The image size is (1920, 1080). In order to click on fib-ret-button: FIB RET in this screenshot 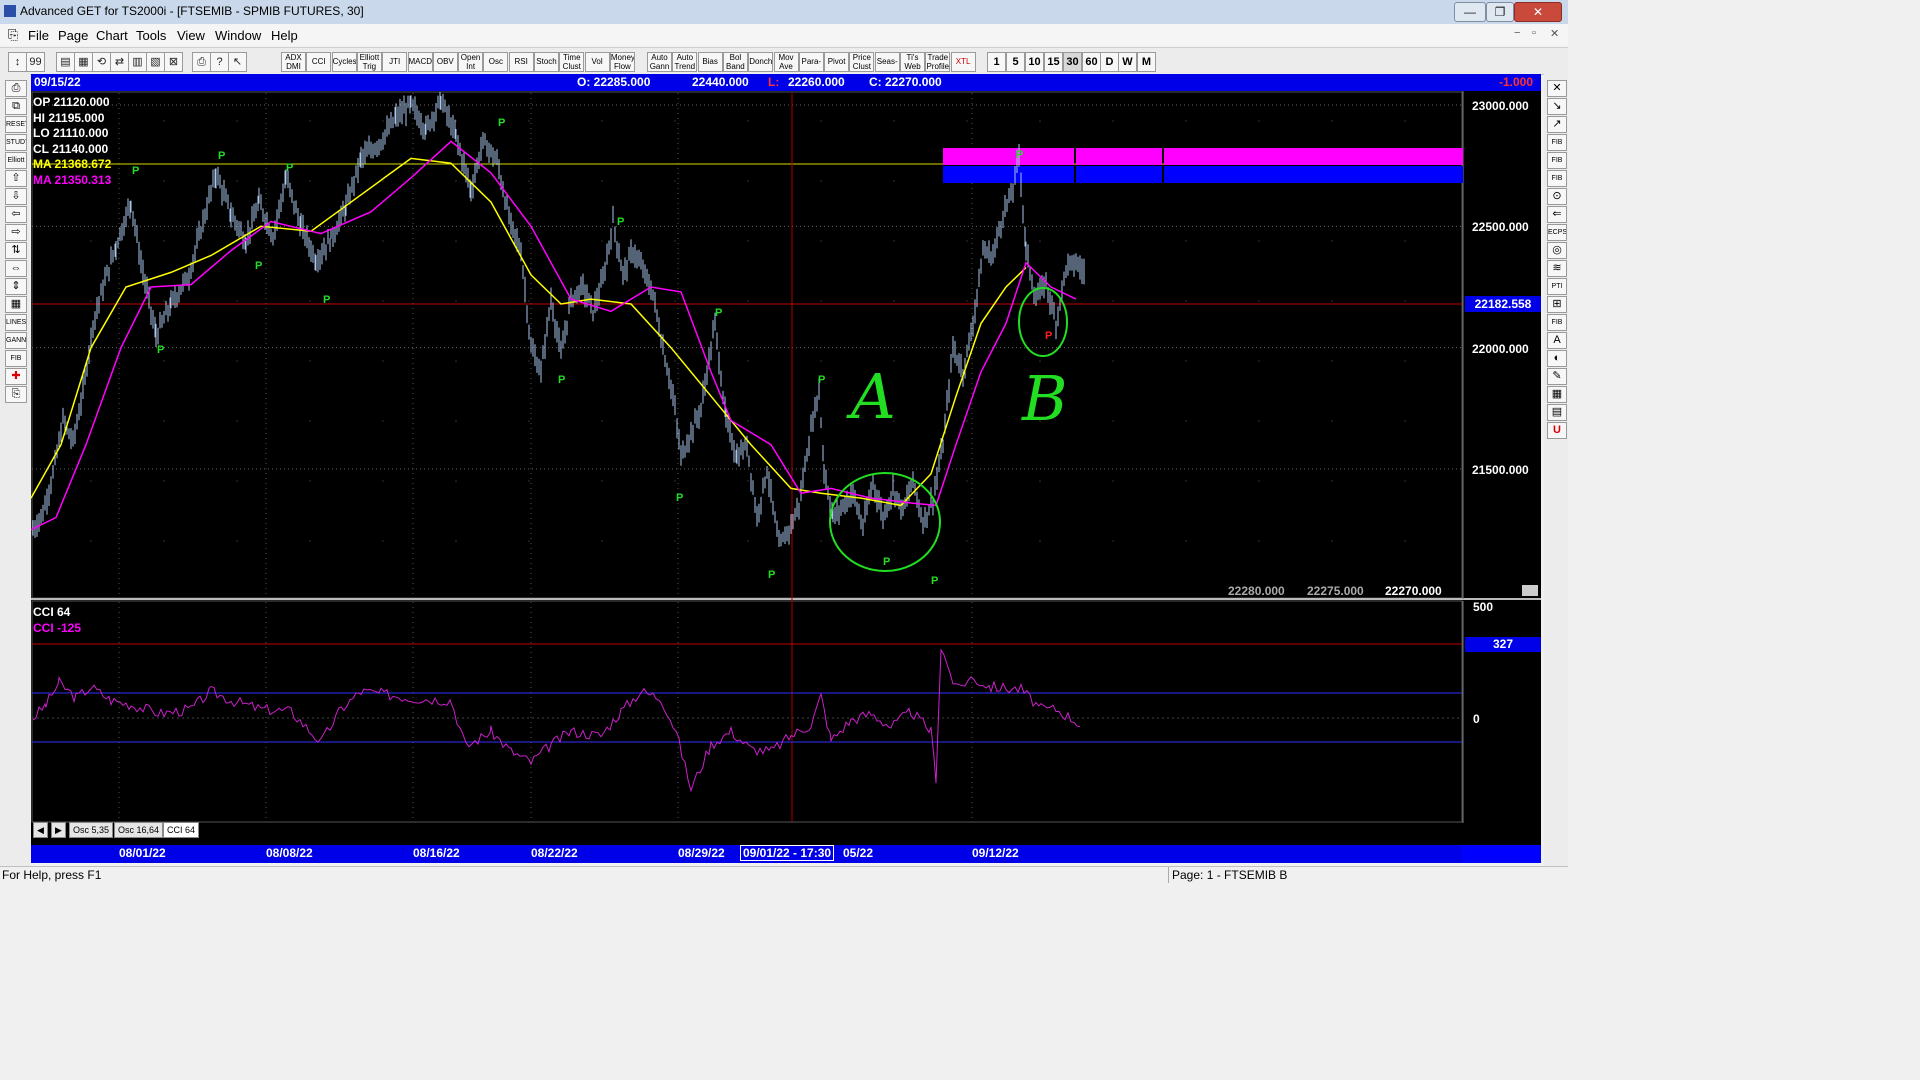, I will do `click(1557, 142)`.